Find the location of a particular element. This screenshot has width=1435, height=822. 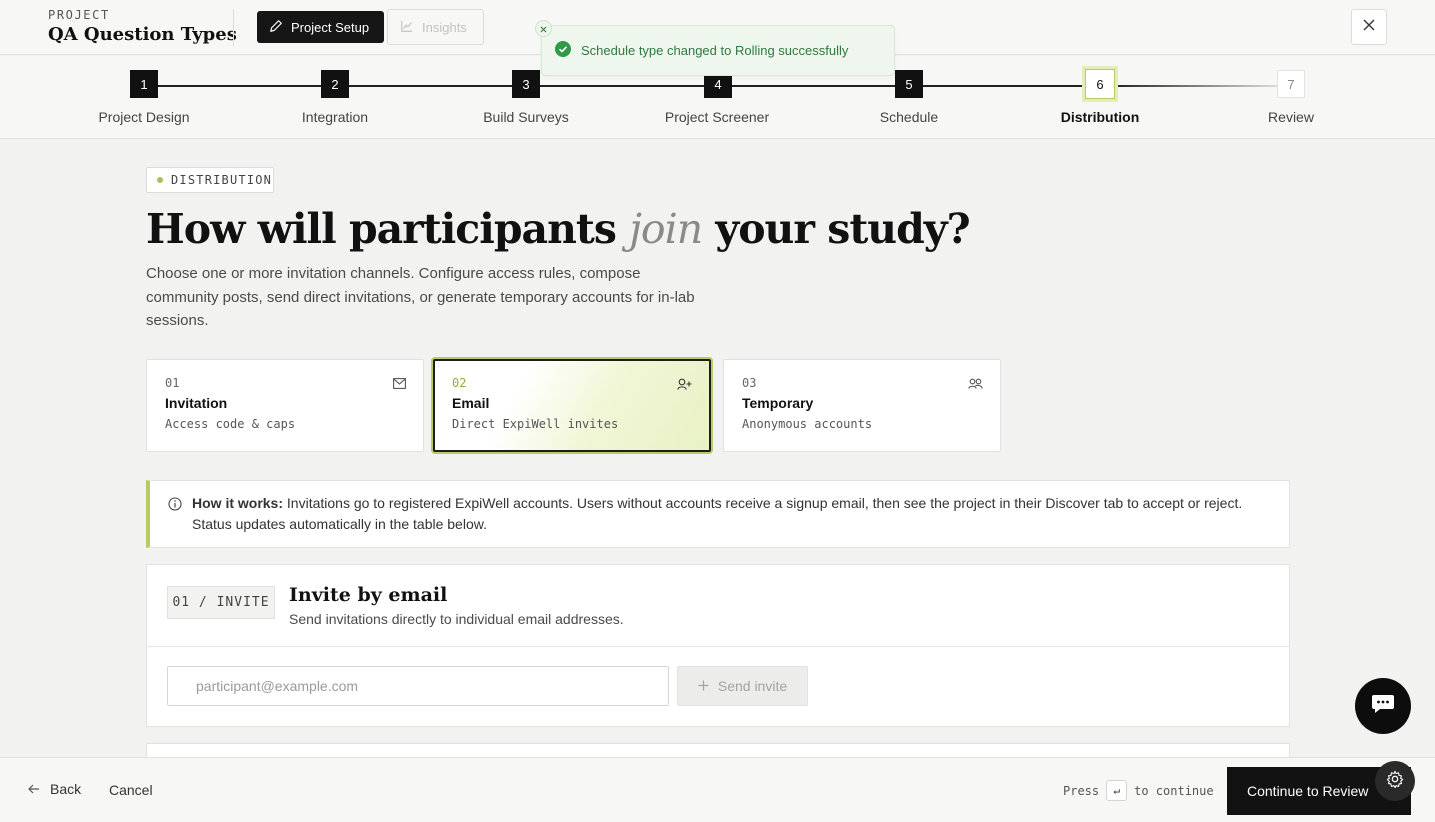

channel-card-invitation: 01 Invitation Access code & caps is located at coordinates (285, 405).